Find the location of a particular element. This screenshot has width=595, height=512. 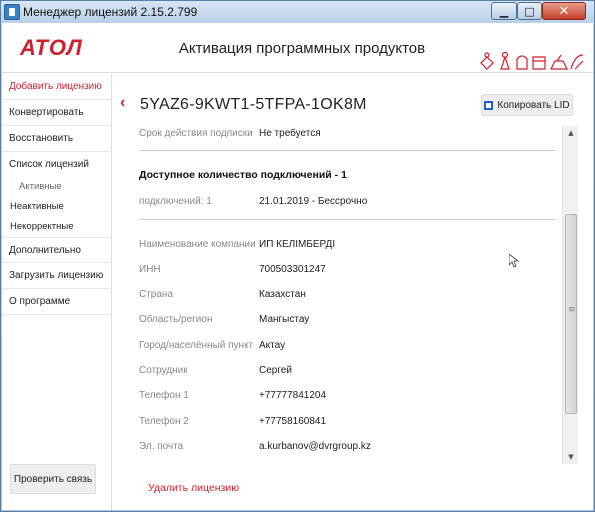

detail-label: Город/населённый пункт is located at coordinates (196, 345).